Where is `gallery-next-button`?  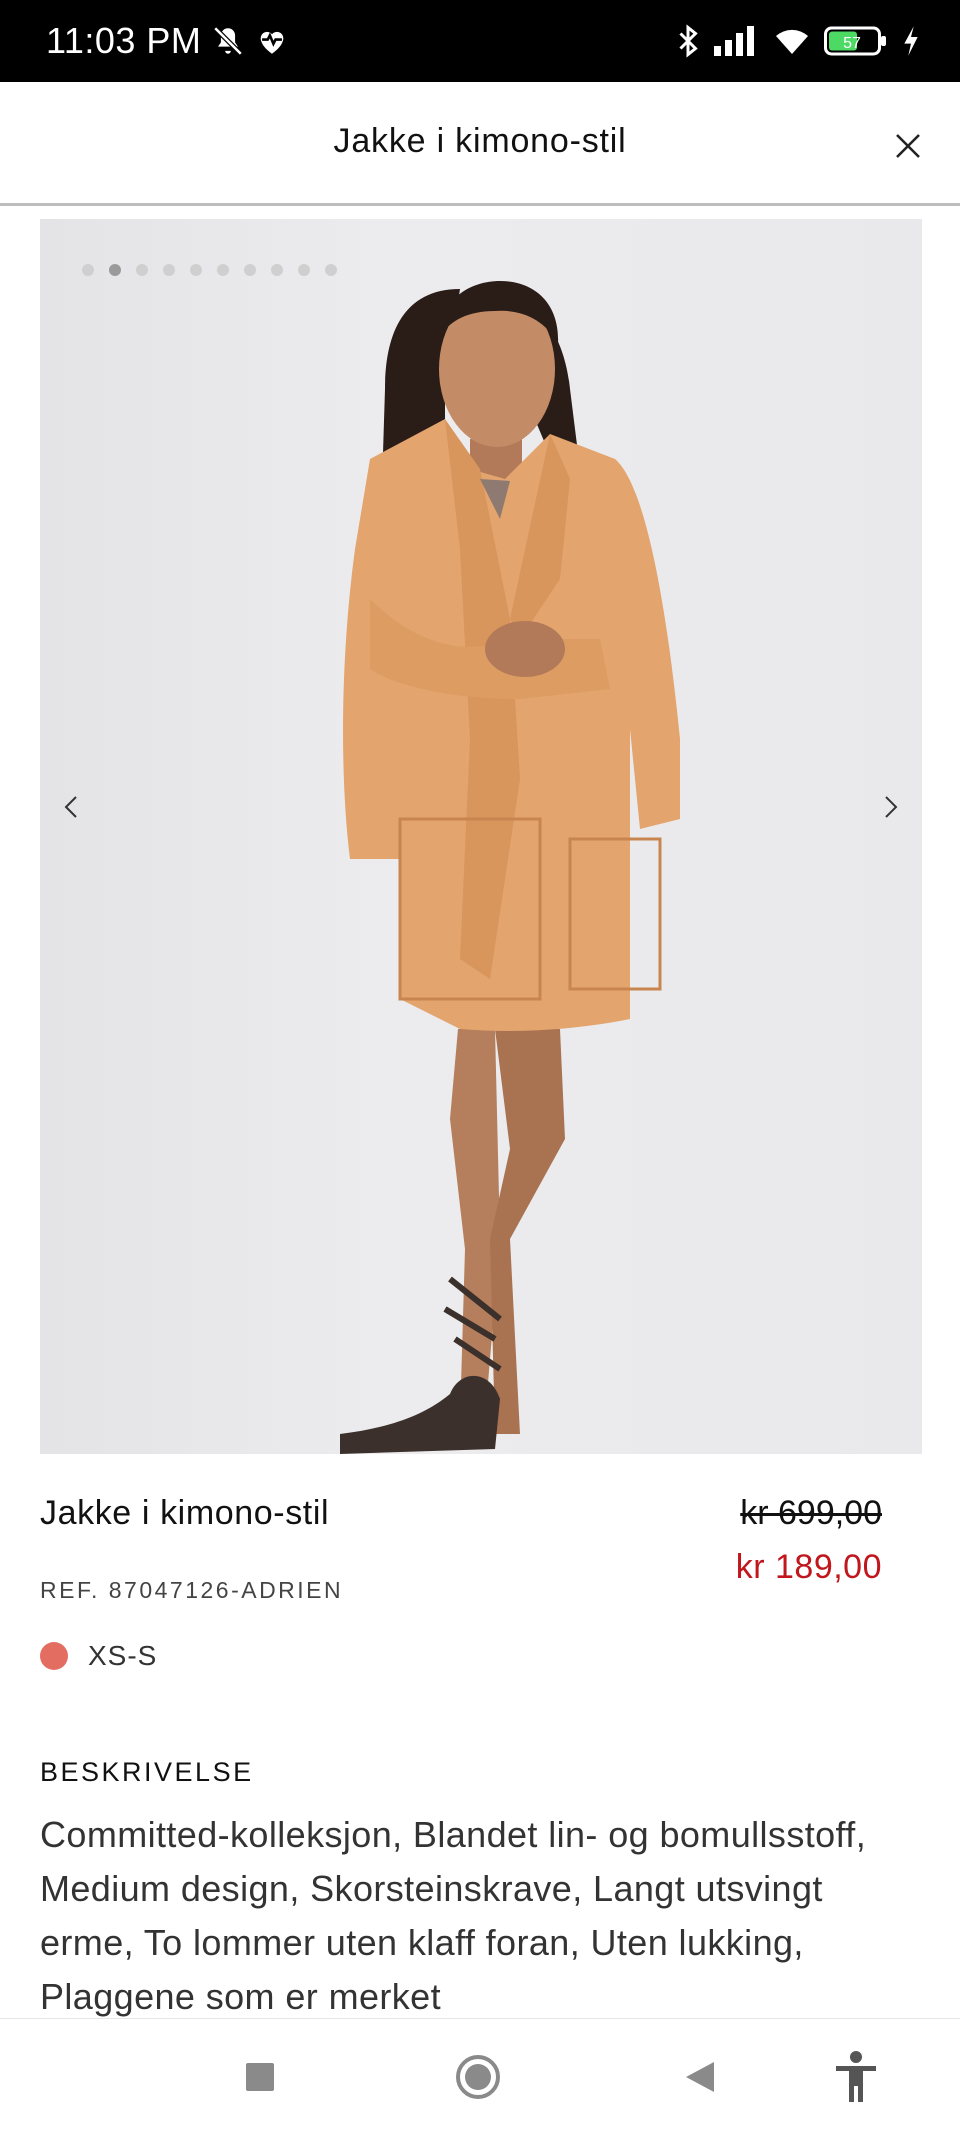
gallery-next-button is located at coordinates (890, 807).